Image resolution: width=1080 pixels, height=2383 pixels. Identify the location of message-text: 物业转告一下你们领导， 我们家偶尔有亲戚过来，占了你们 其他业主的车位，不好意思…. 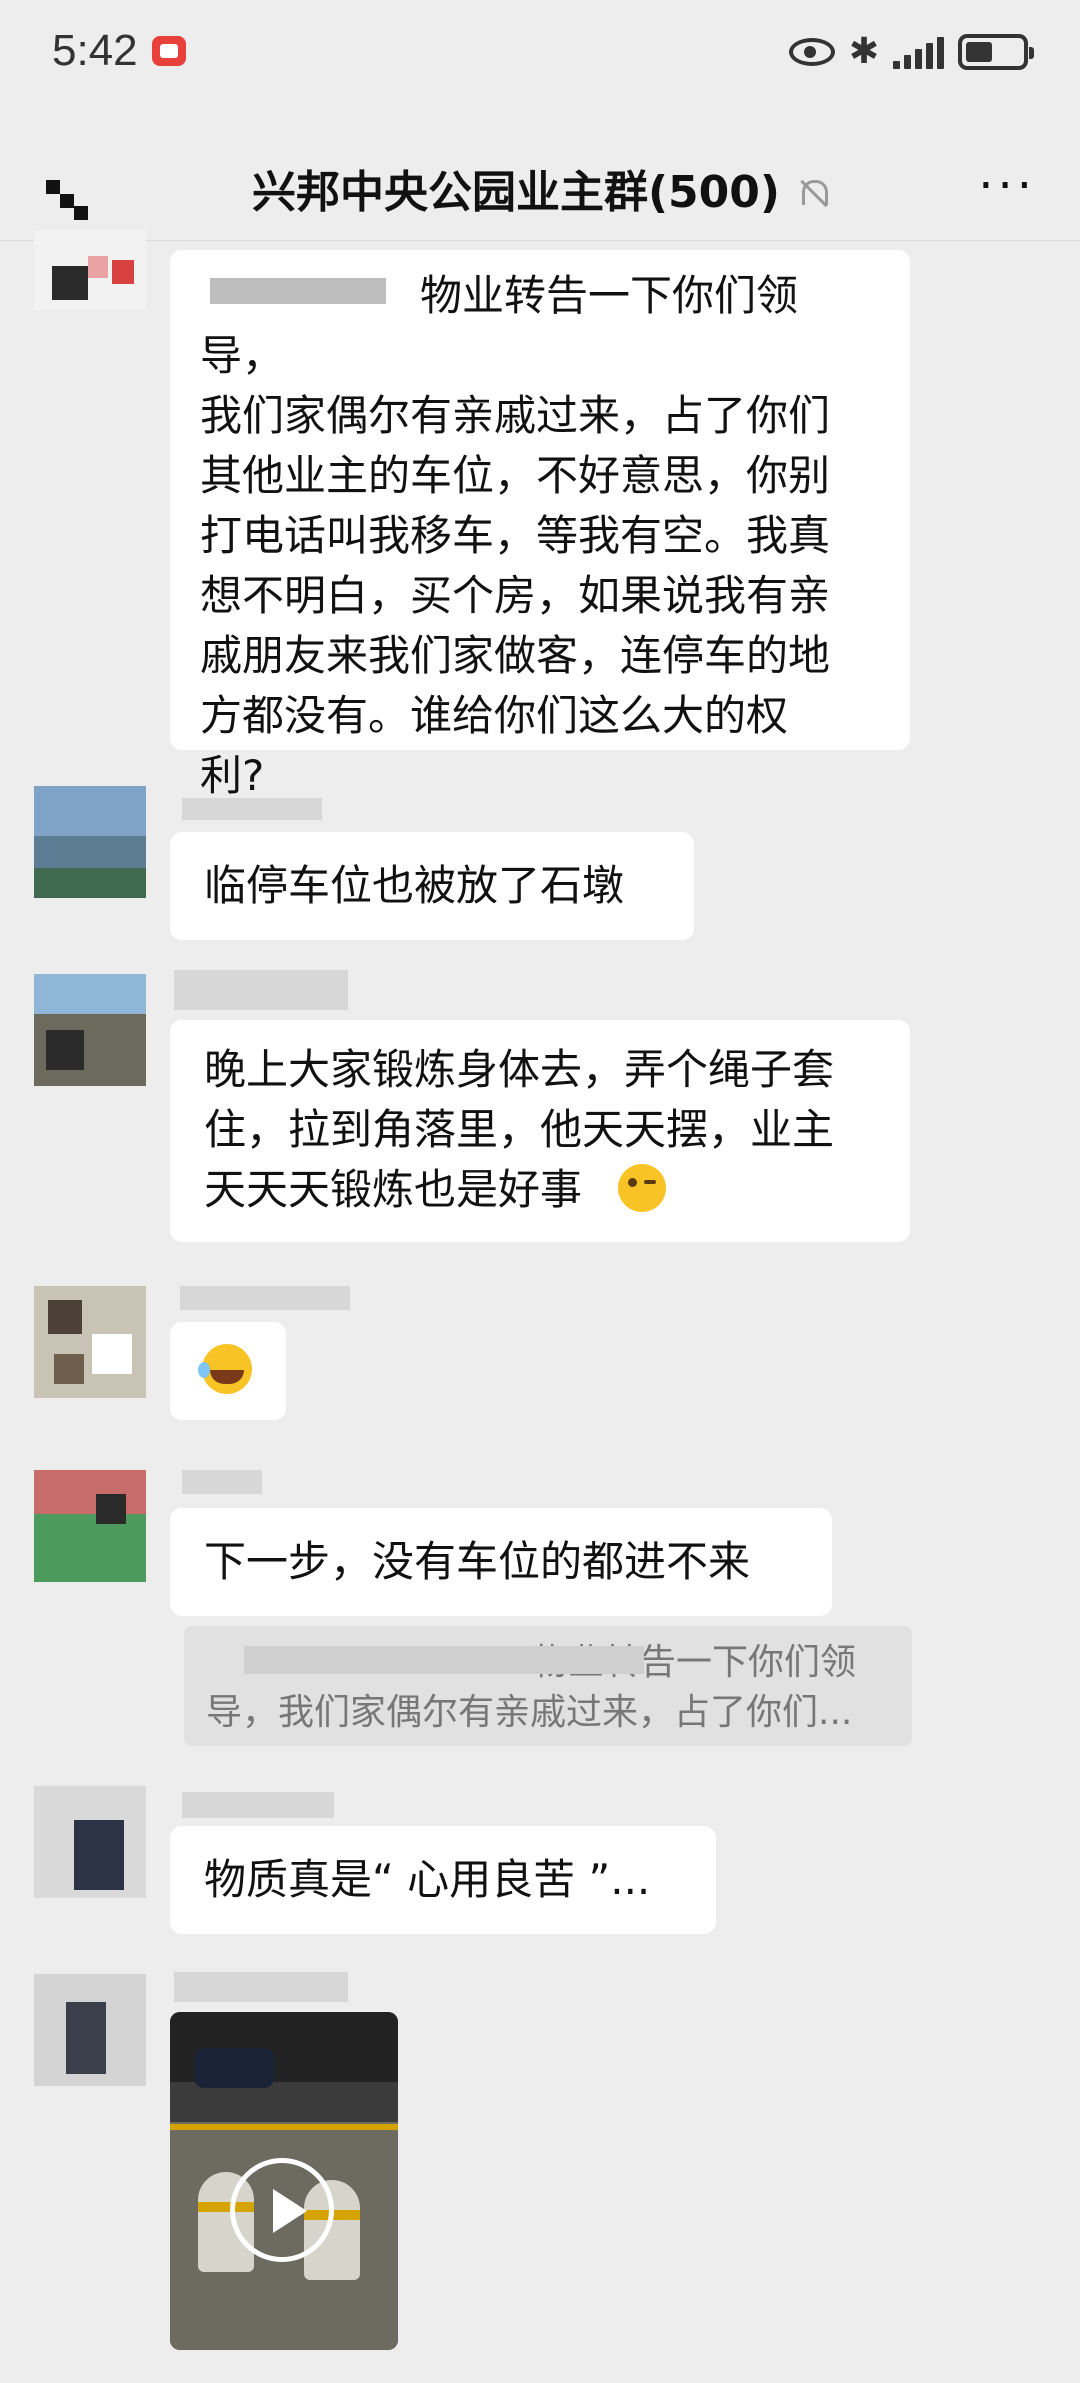
(515, 535).